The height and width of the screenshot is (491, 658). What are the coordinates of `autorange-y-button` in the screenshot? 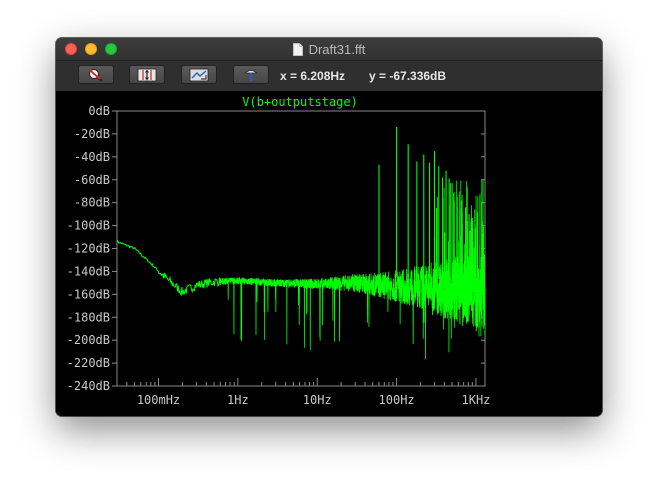 It's located at (147, 74).